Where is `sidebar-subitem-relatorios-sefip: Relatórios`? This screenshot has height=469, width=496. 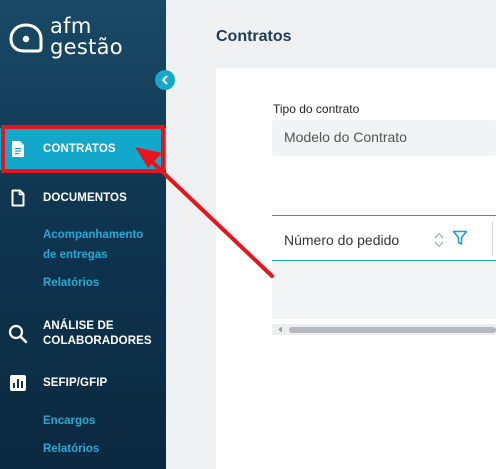 sidebar-subitem-relatorios-sefip: Relatórios is located at coordinates (71, 449).